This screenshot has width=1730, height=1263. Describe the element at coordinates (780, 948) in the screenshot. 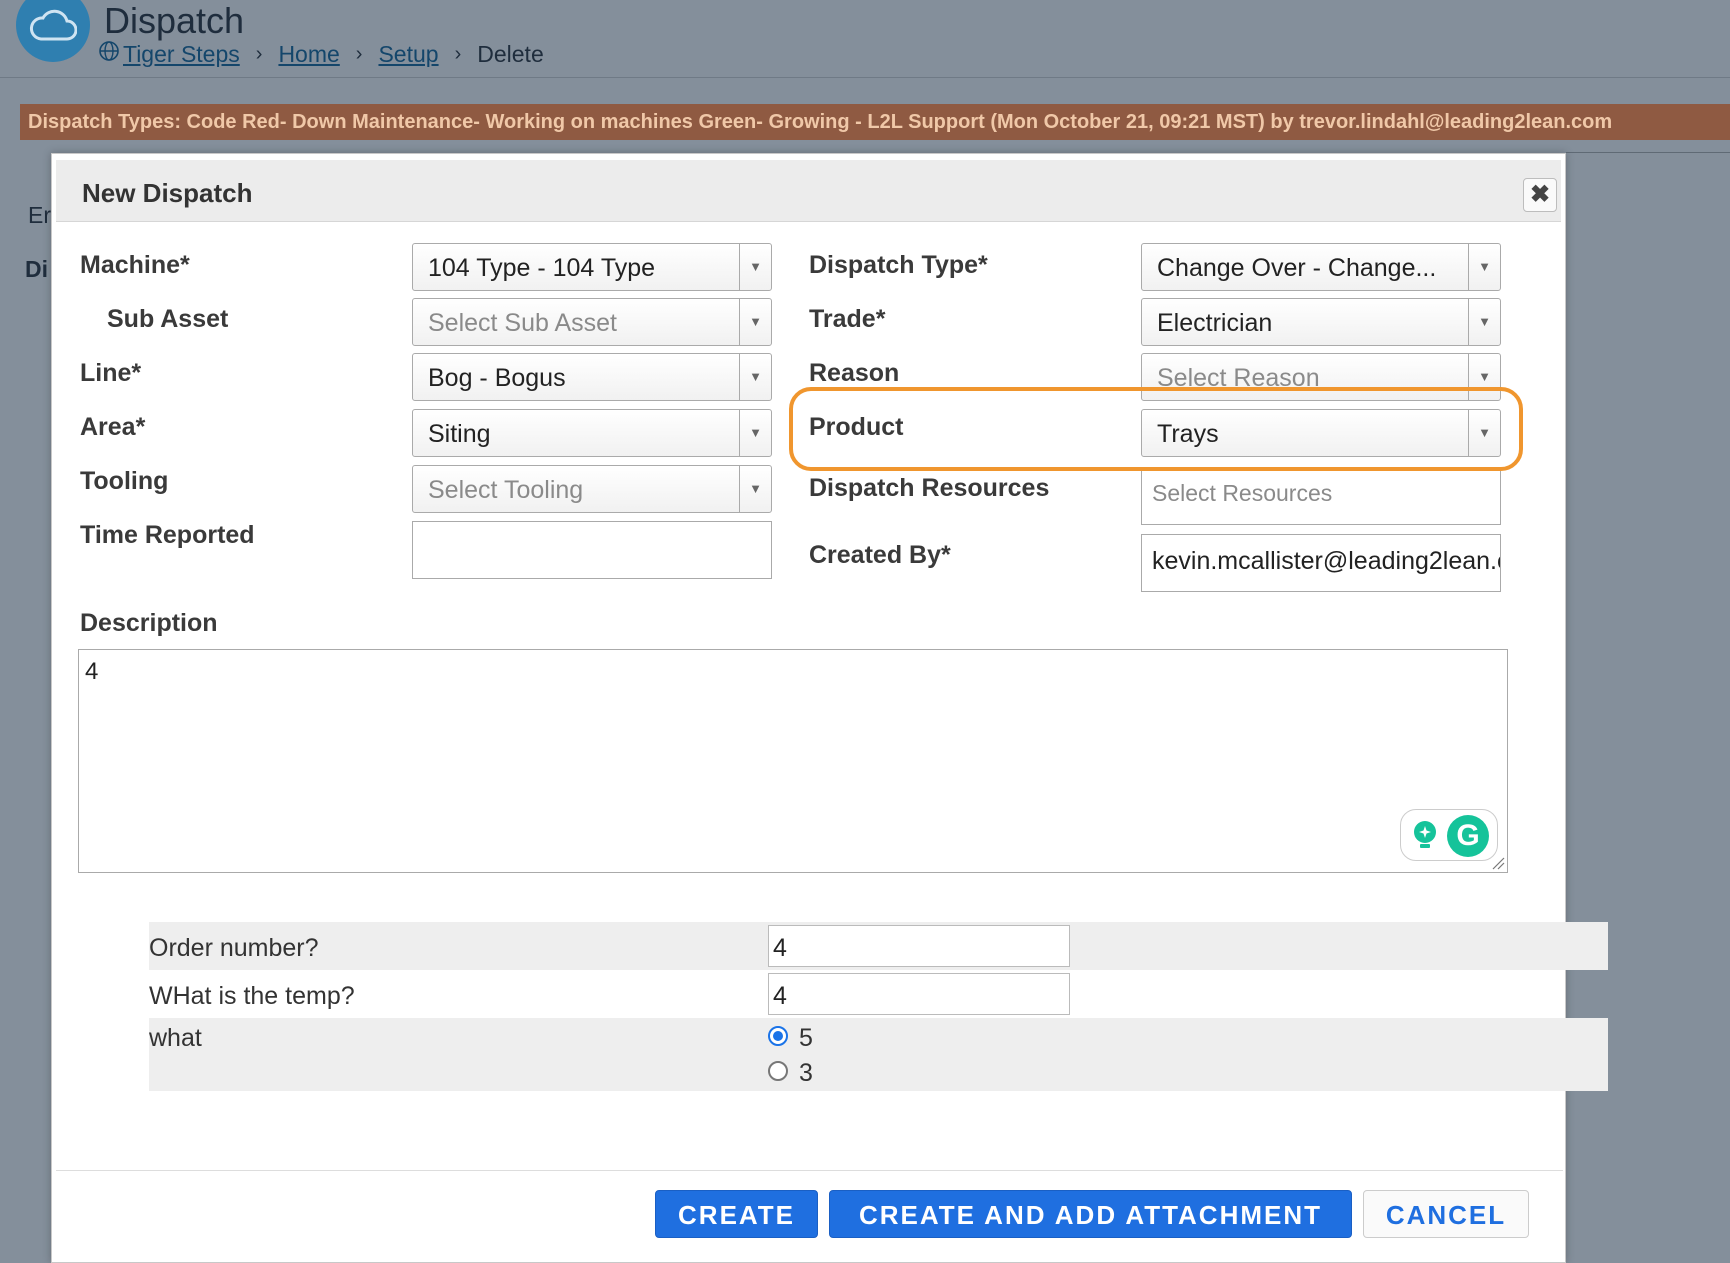

I see `order-number-value: 4` at that location.